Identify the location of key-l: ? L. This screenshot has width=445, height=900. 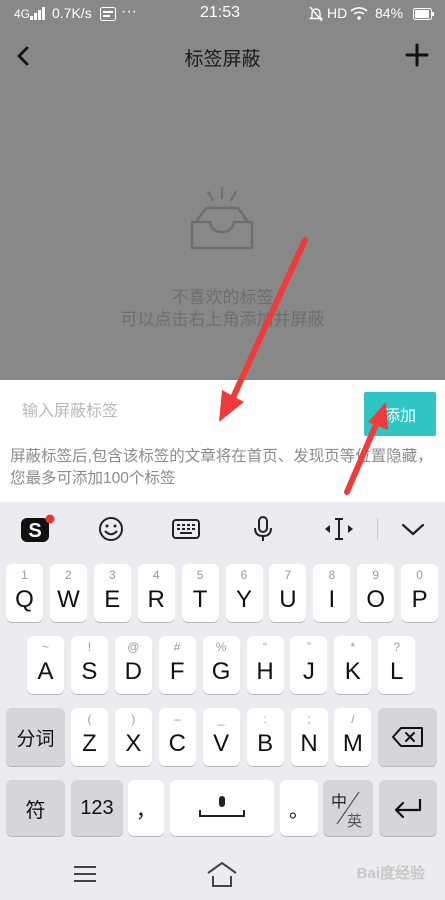
(397, 665).